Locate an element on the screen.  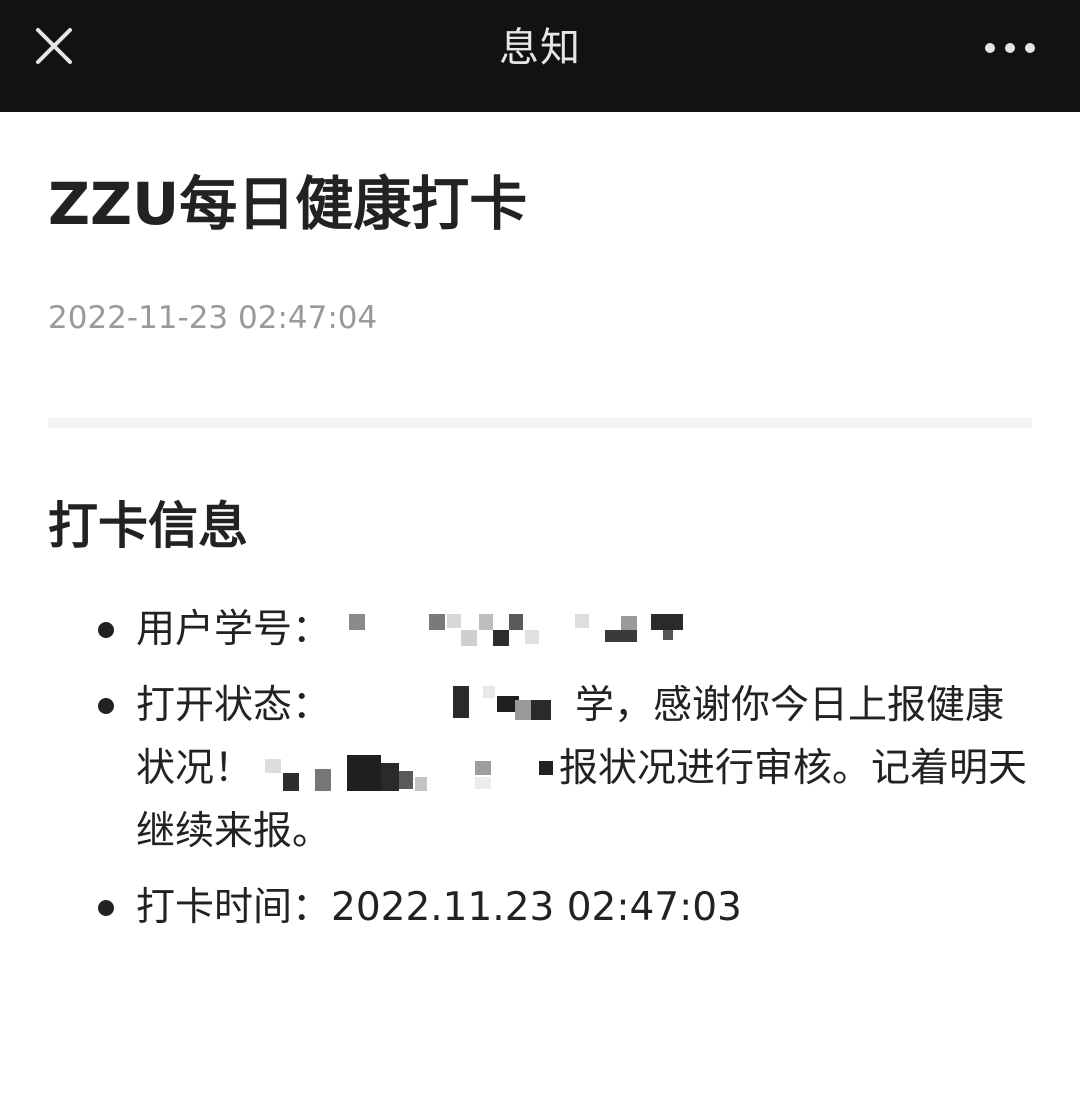
list-item-checkin-time: 打卡时间：2022.11.23 02:47:03 is located at coordinates (540, 907).